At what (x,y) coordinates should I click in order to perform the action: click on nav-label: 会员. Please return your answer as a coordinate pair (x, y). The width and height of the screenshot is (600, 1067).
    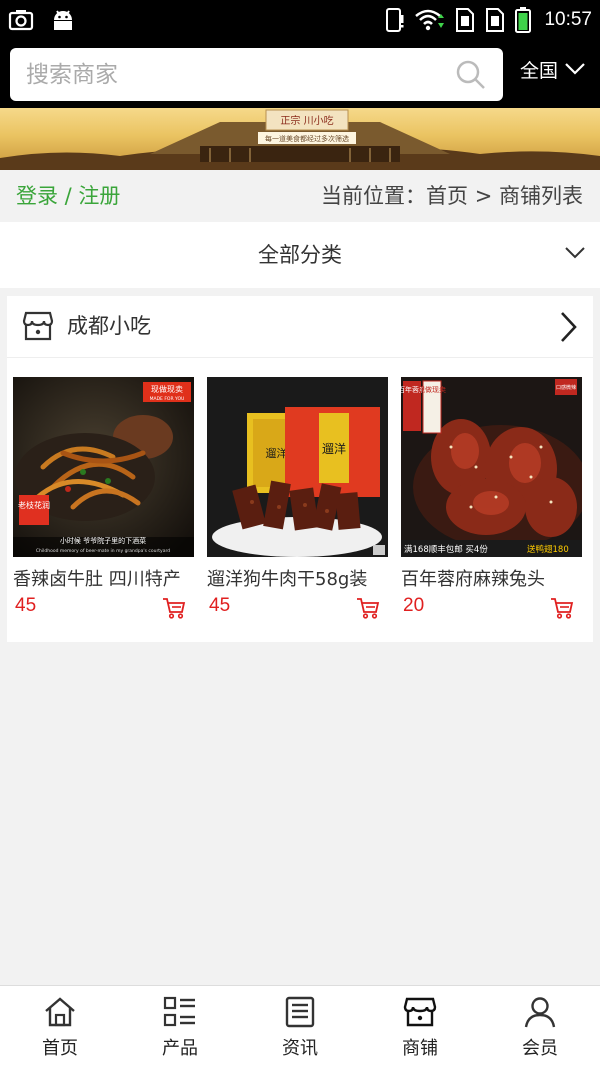
    Looking at the image, I should click on (540, 1048).